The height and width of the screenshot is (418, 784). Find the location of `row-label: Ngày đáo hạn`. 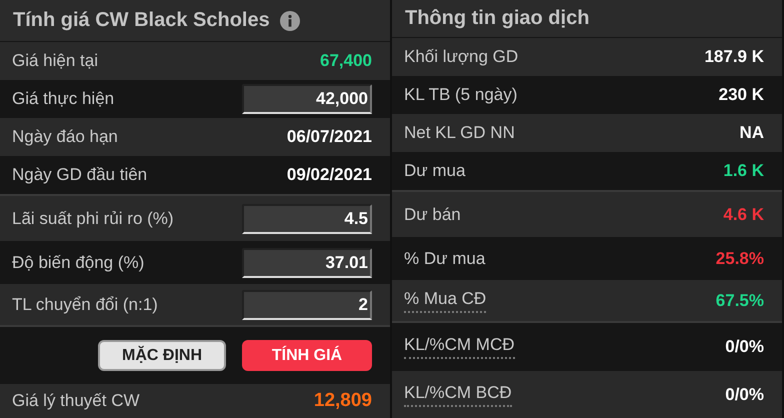

row-label: Ngày đáo hạn is located at coordinates (65, 137).